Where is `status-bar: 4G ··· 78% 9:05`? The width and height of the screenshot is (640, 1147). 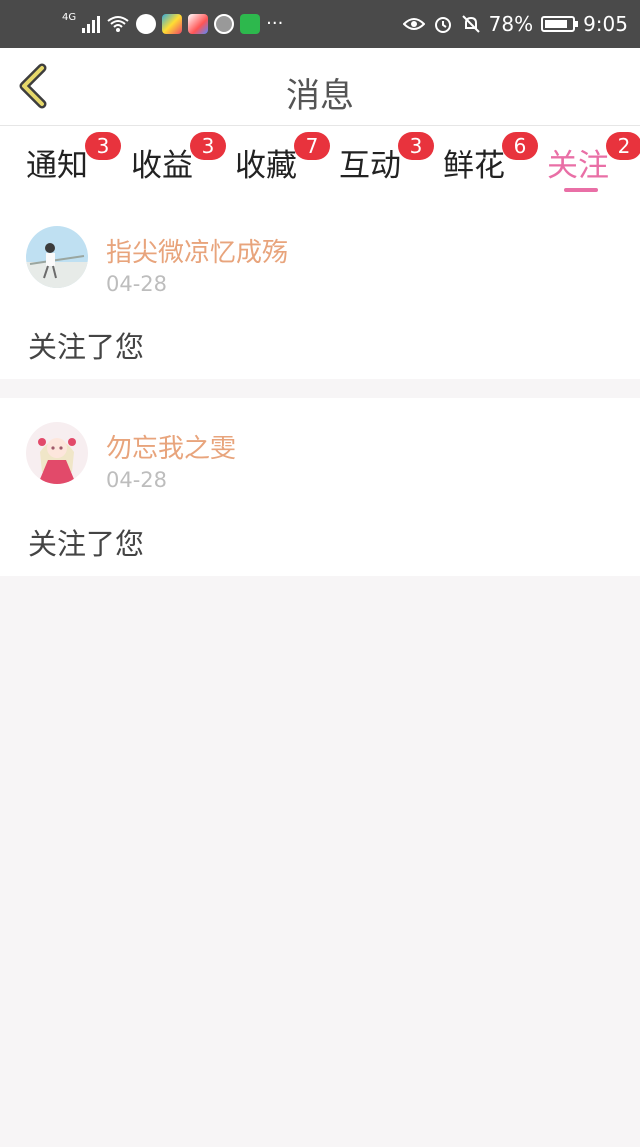 status-bar: 4G ··· 78% 9:05 is located at coordinates (320, 24).